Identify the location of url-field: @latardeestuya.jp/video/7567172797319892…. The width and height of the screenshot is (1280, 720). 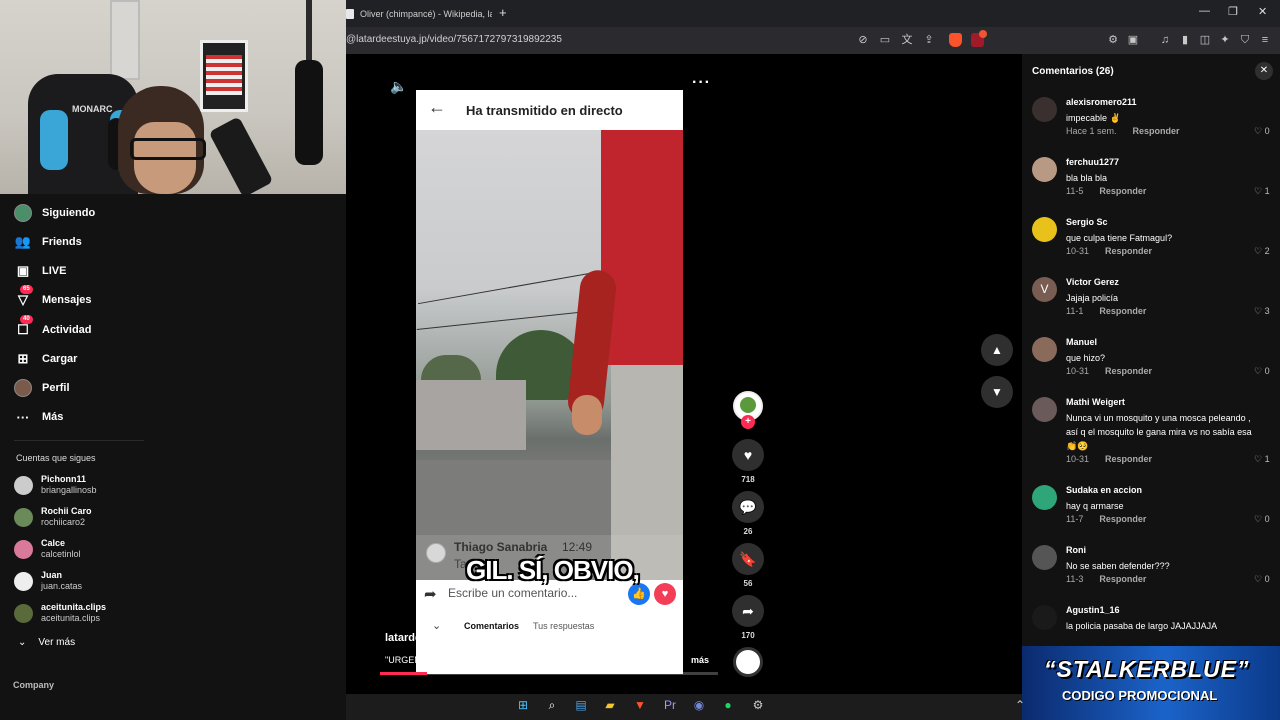
(454, 39).